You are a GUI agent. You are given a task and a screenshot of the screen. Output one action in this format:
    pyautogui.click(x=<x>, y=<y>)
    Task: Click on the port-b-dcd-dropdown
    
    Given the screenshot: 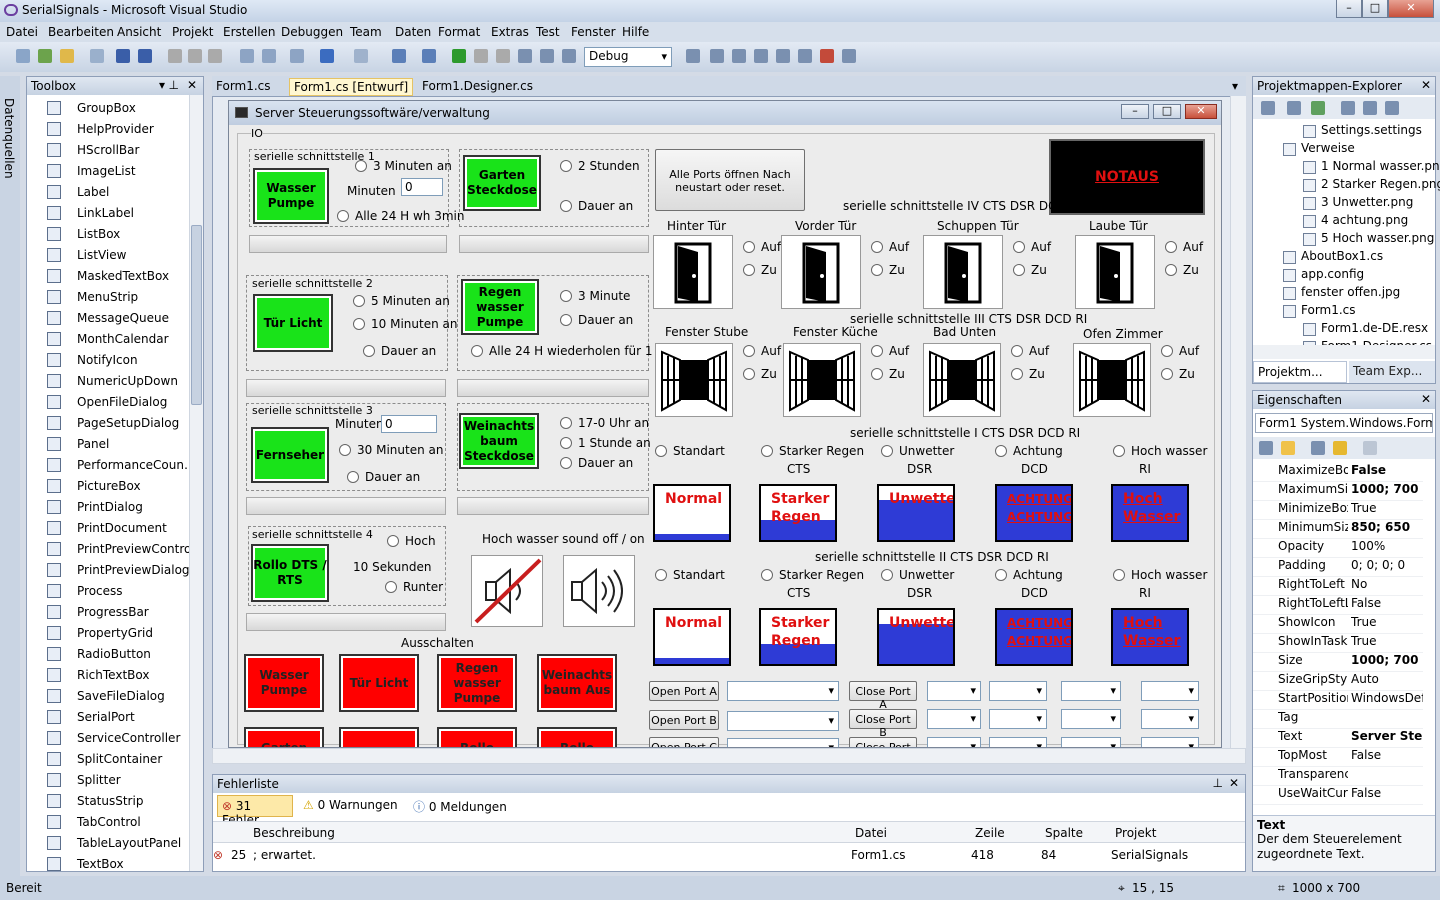 What is the action you would take?
    pyautogui.click(x=1091, y=719)
    